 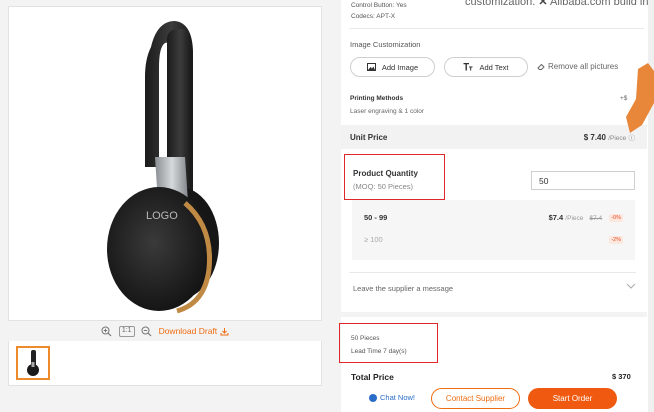 I want to click on contact-supplier-button: Contact Supplier, so click(x=475, y=398).